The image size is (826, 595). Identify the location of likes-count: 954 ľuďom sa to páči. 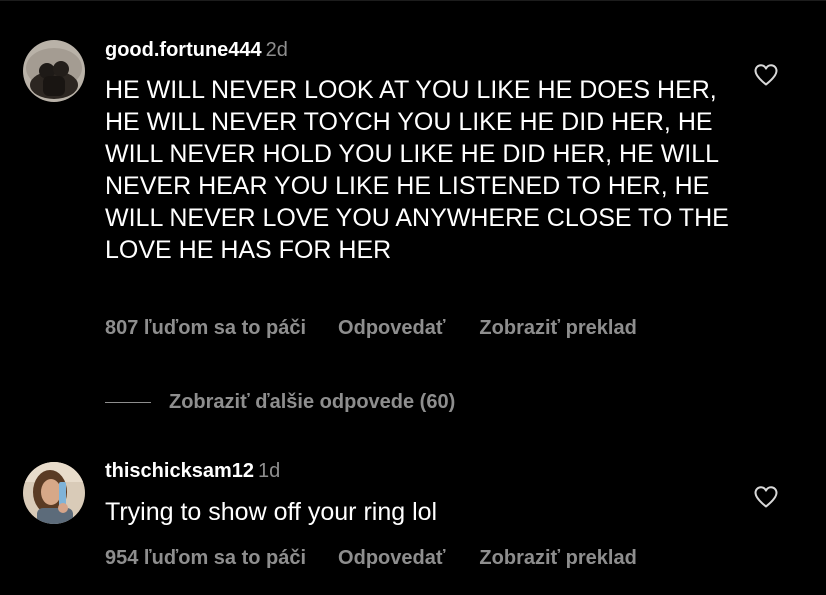
(205, 558).